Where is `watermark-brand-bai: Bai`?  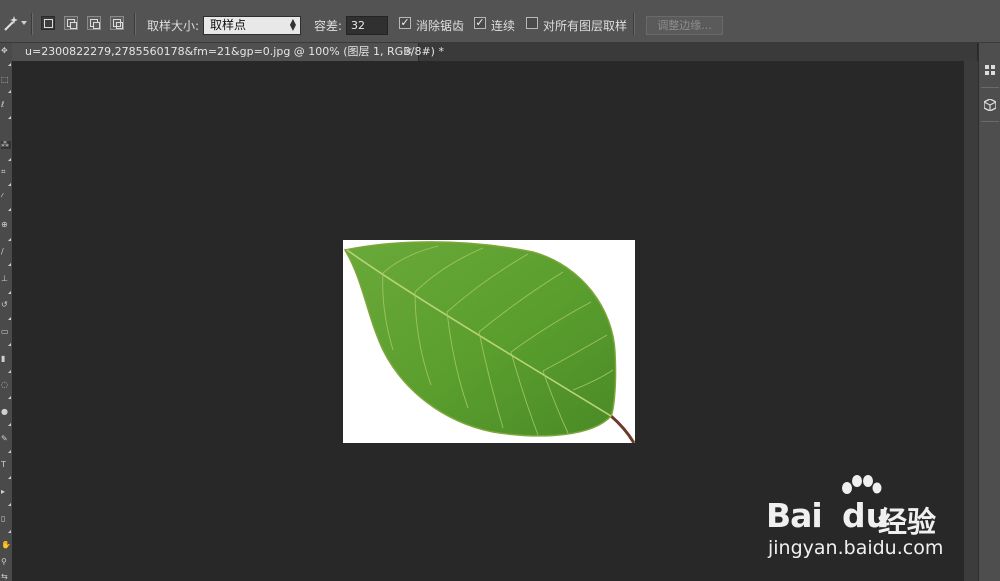
watermark-brand-bai: Bai is located at coordinates (794, 515).